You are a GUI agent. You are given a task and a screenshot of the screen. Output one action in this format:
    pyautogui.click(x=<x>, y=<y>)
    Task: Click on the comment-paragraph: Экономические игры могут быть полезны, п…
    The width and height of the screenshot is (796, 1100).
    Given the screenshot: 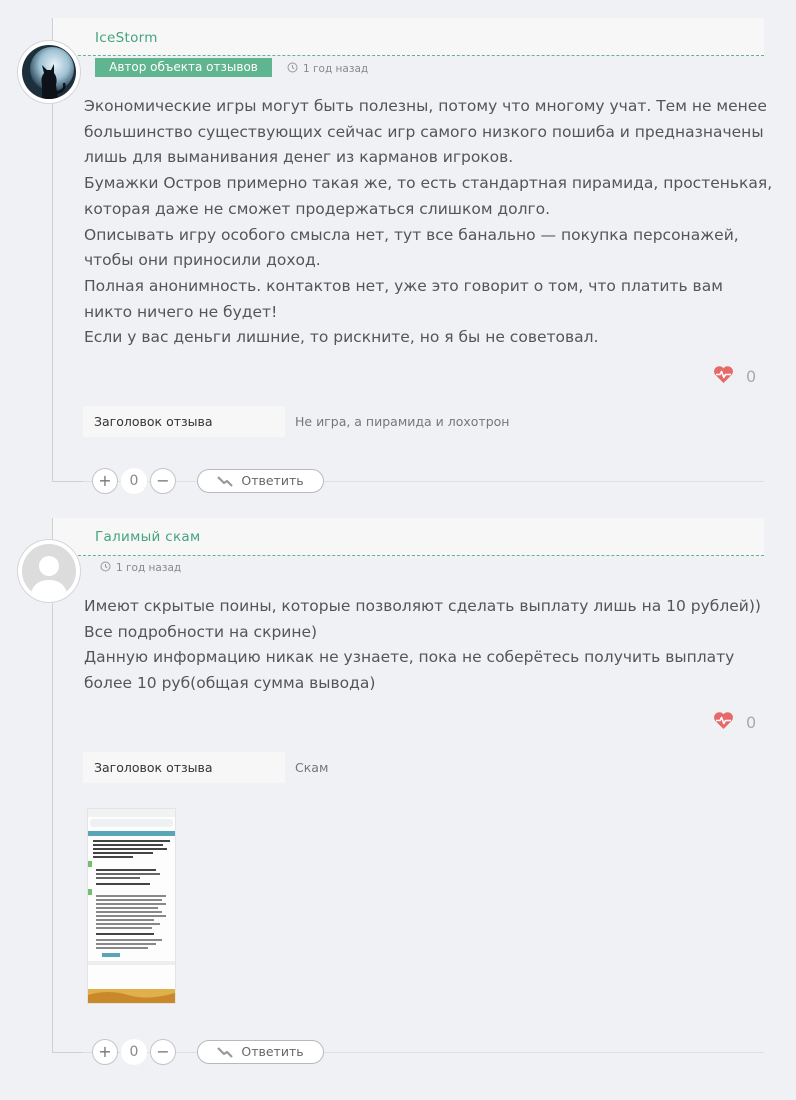 What is the action you would take?
    pyautogui.click(x=425, y=132)
    